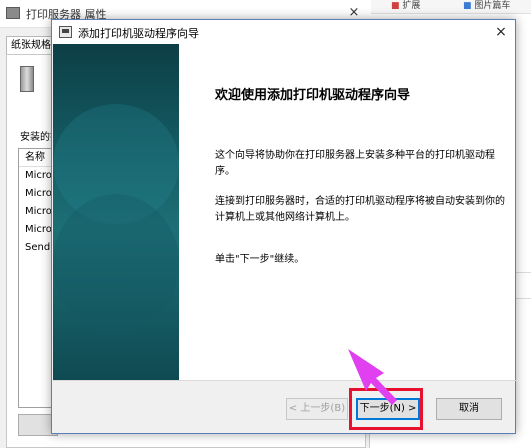 The height and width of the screenshot is (448, 531). I want to click on wizard-description: 这个向导将协助你在打印服务器上安装多种平台的打印机驱动程序。, so click(355, 163).